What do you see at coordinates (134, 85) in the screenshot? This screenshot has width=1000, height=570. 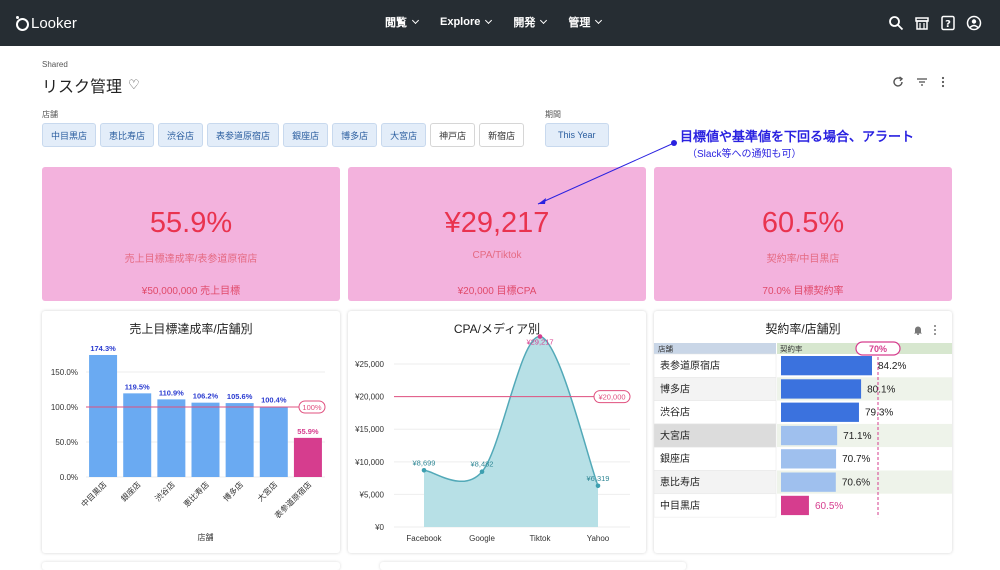 I see `favorite-heart-icon: ♡` at bounding box center [134, 85].